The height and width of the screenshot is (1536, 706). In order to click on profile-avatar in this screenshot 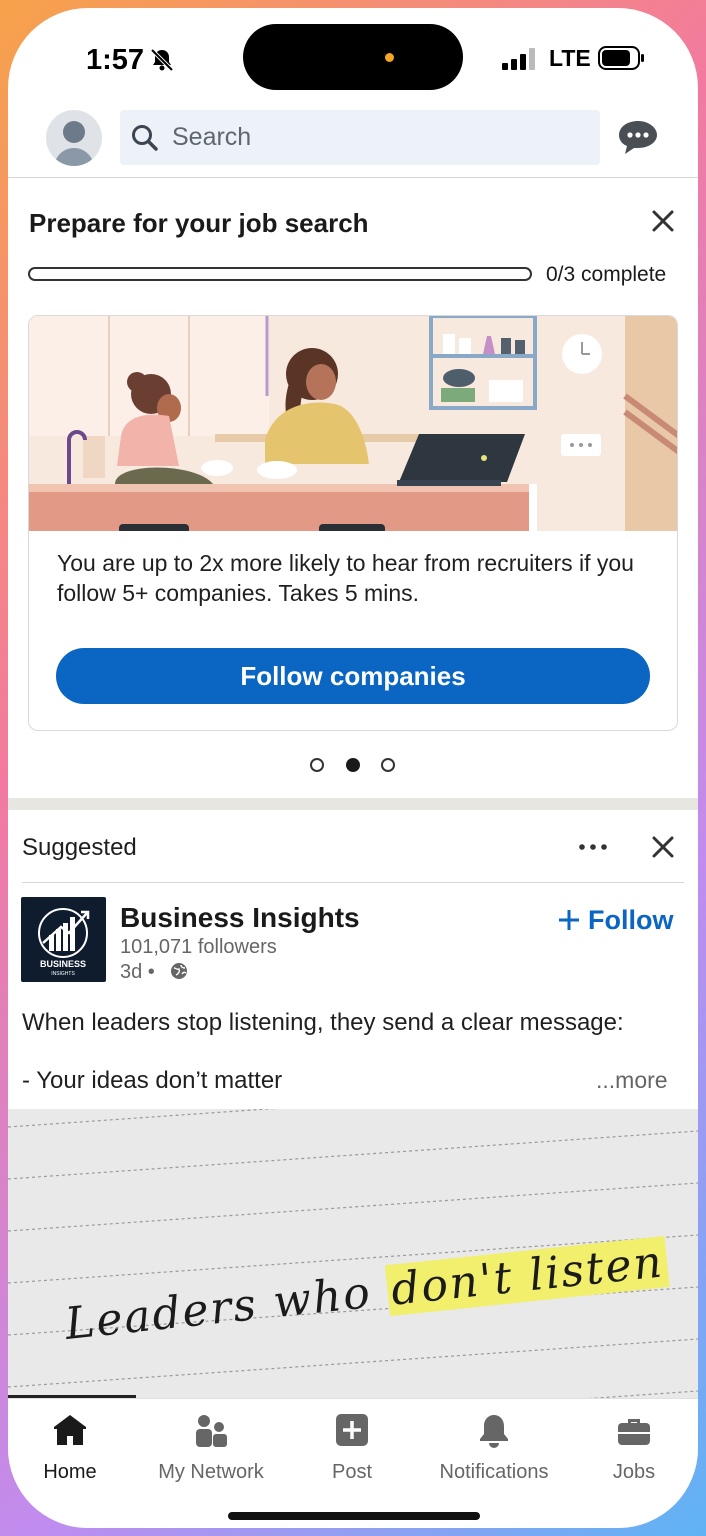, I will do `click(74, 138)`.